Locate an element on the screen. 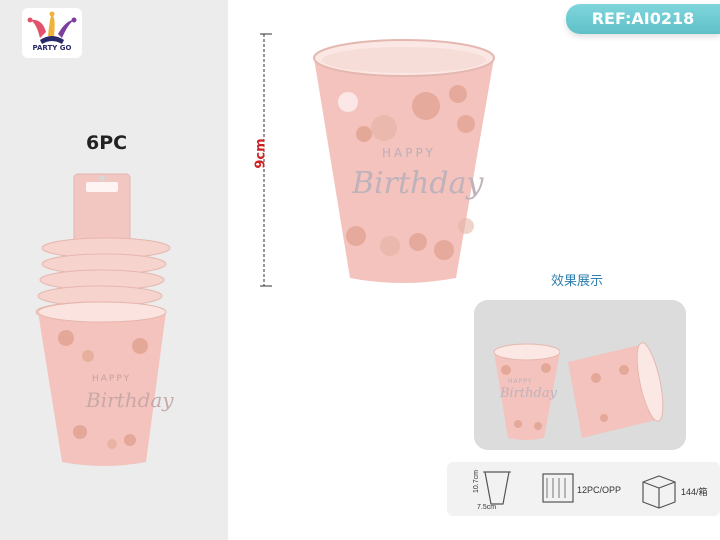  spec-bar: 10.7cm 7.5cm 12PC/OPP 144/箱 is located at coordinates (583, 489).